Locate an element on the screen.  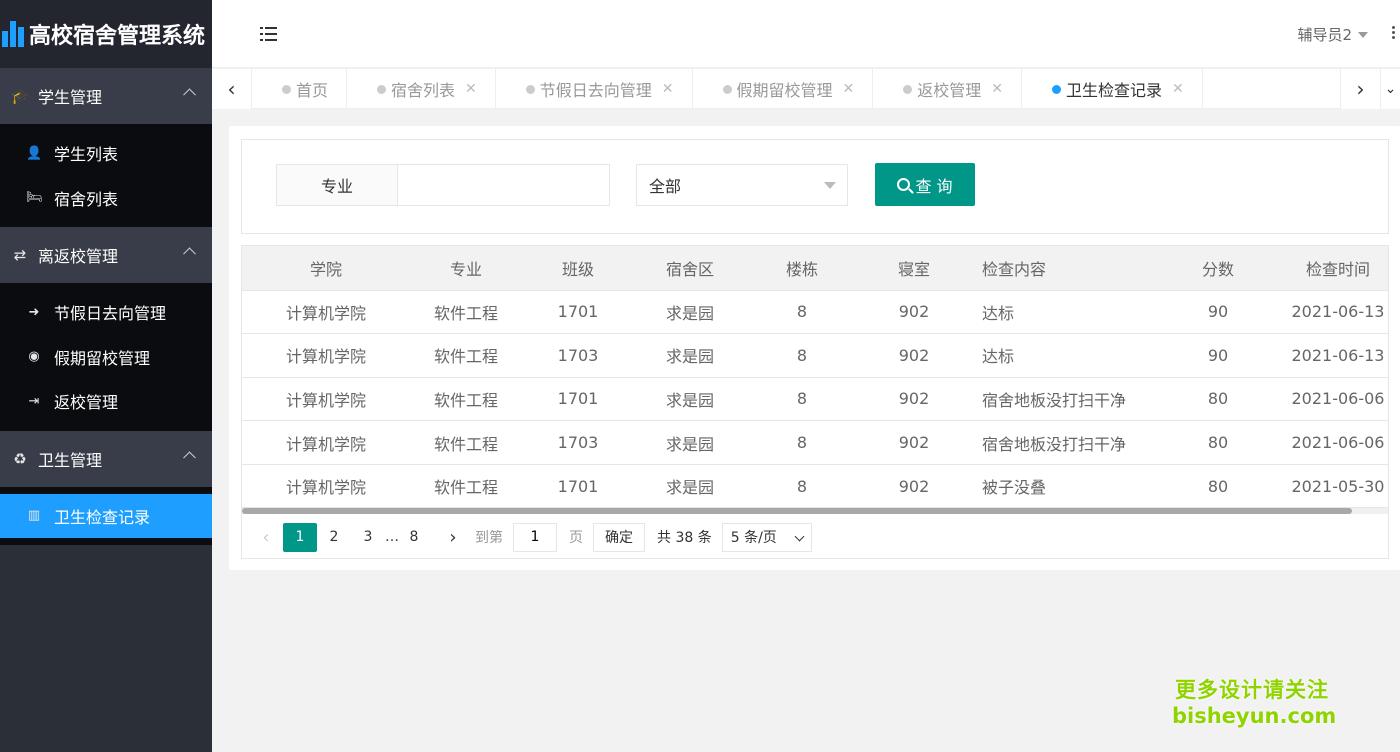
more-options-icon is located at coordinates (1394, 33).